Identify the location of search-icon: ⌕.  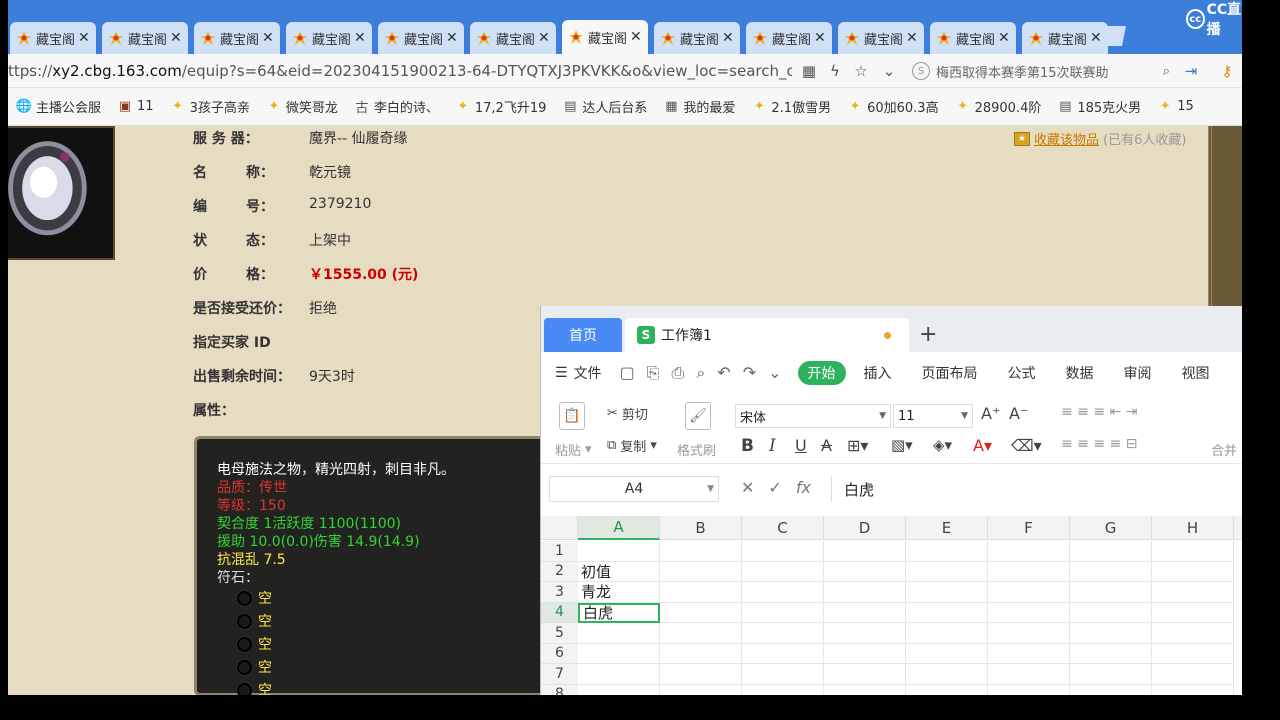
(1166, 71).